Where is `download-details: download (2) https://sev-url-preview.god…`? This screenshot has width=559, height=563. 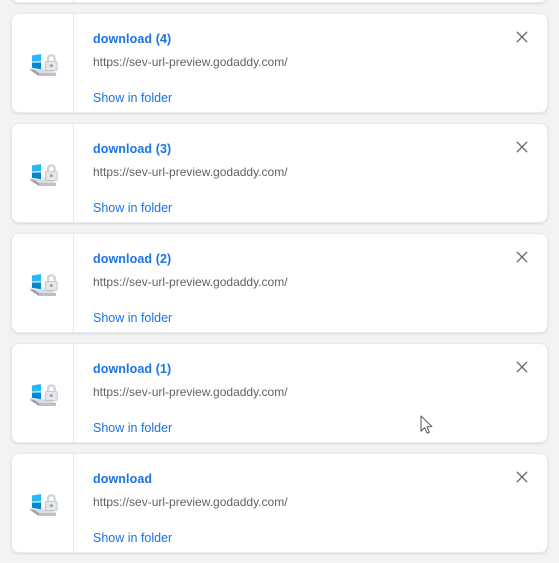
download-details: download (2) https://sev-url-preview.god… is located at coordinates (310, 283).